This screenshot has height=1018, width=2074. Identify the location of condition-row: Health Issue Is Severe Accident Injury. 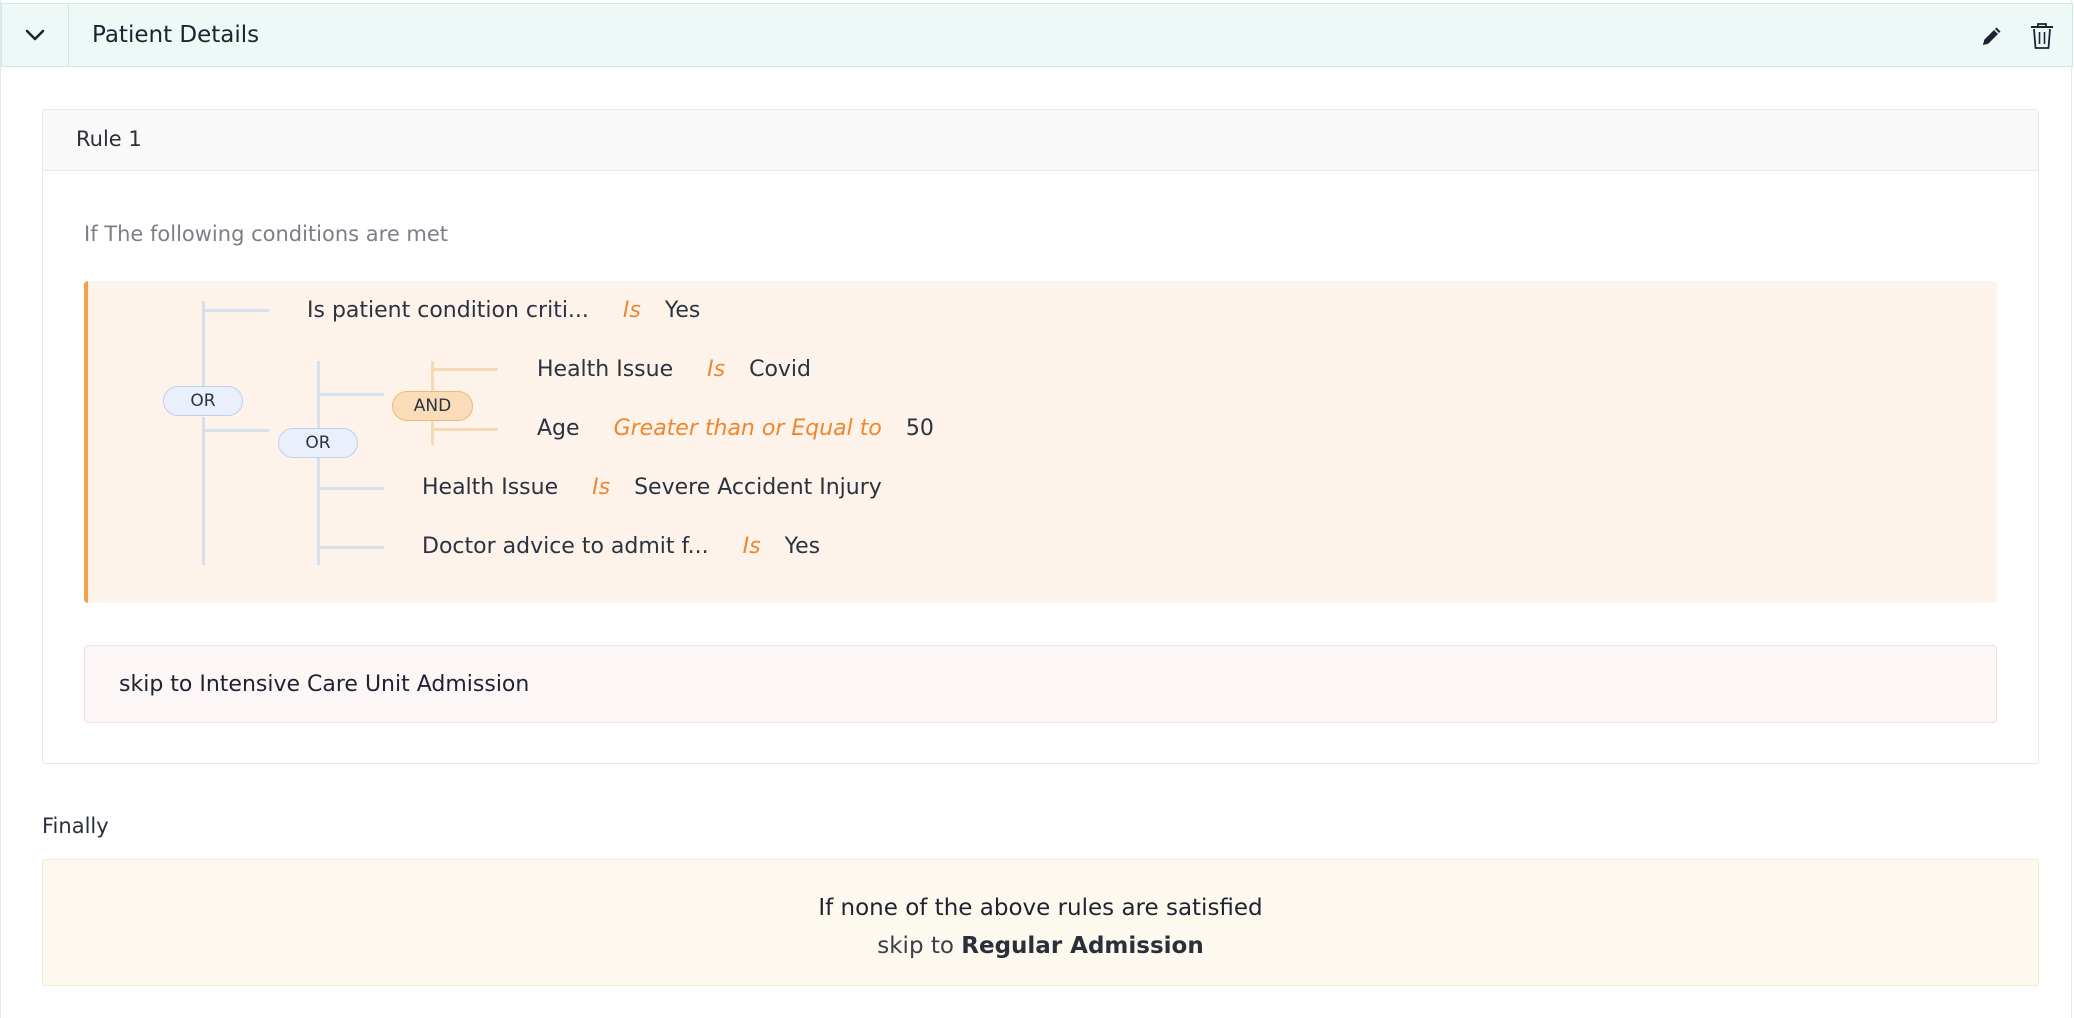
(652, 487).